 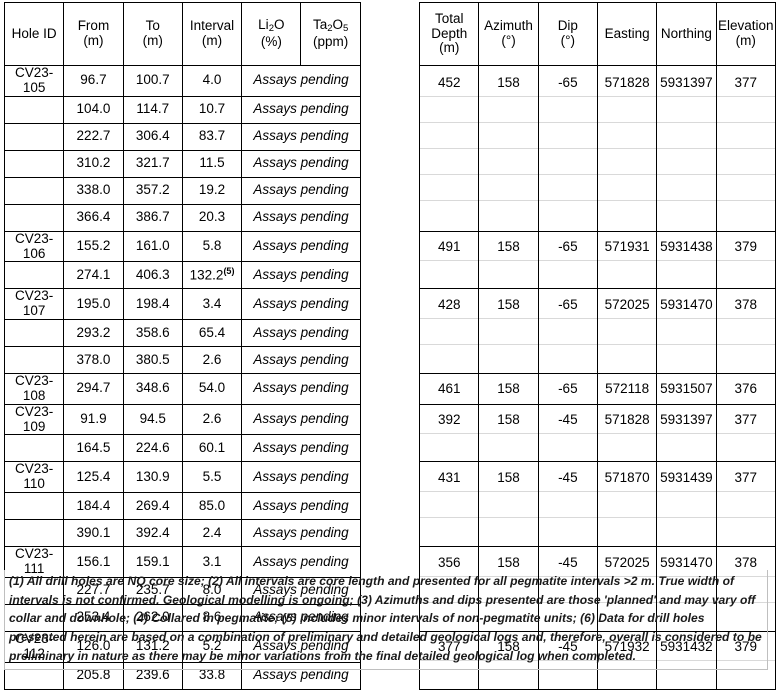 I want to click on cell-azimuth: 158, so click(x=508, y=260).